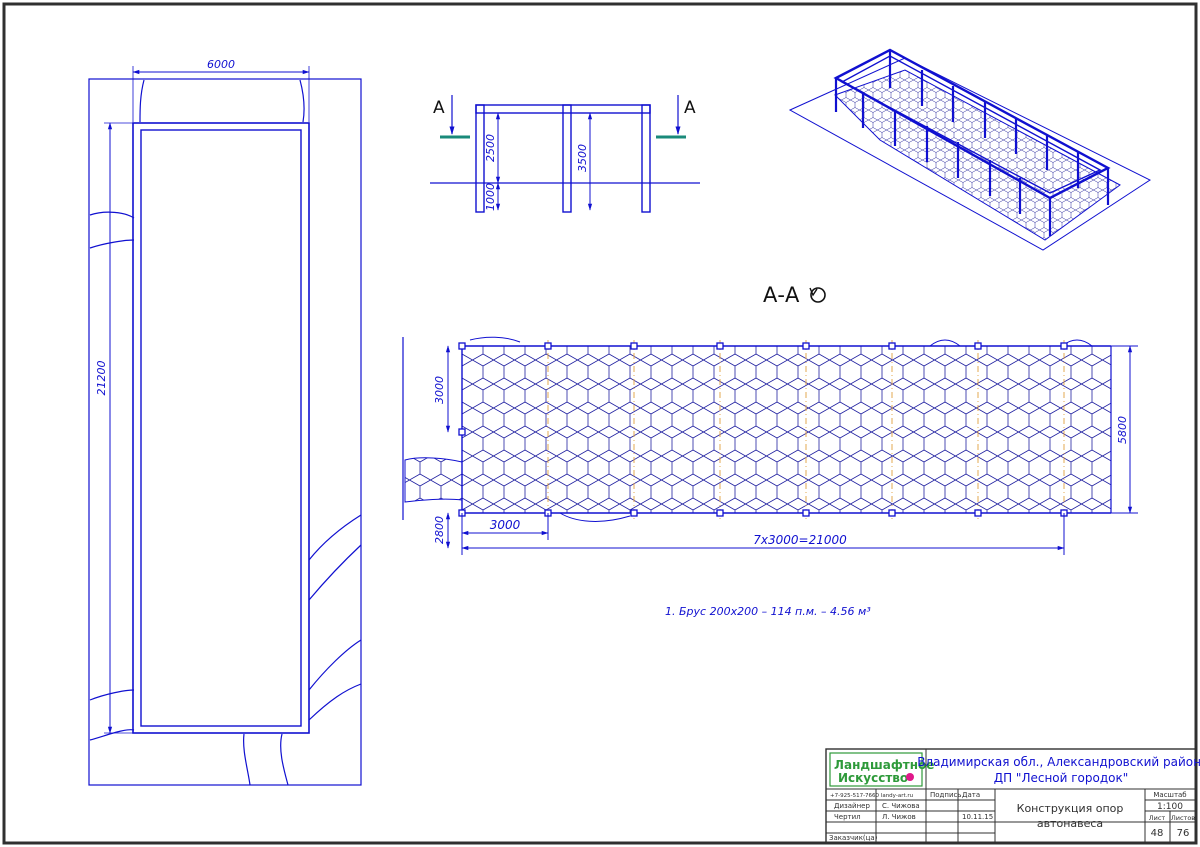  What do you see at coordinates (222, 101) in the screenshot?
I see `plan-road-top` at bounding box center [222, 101].